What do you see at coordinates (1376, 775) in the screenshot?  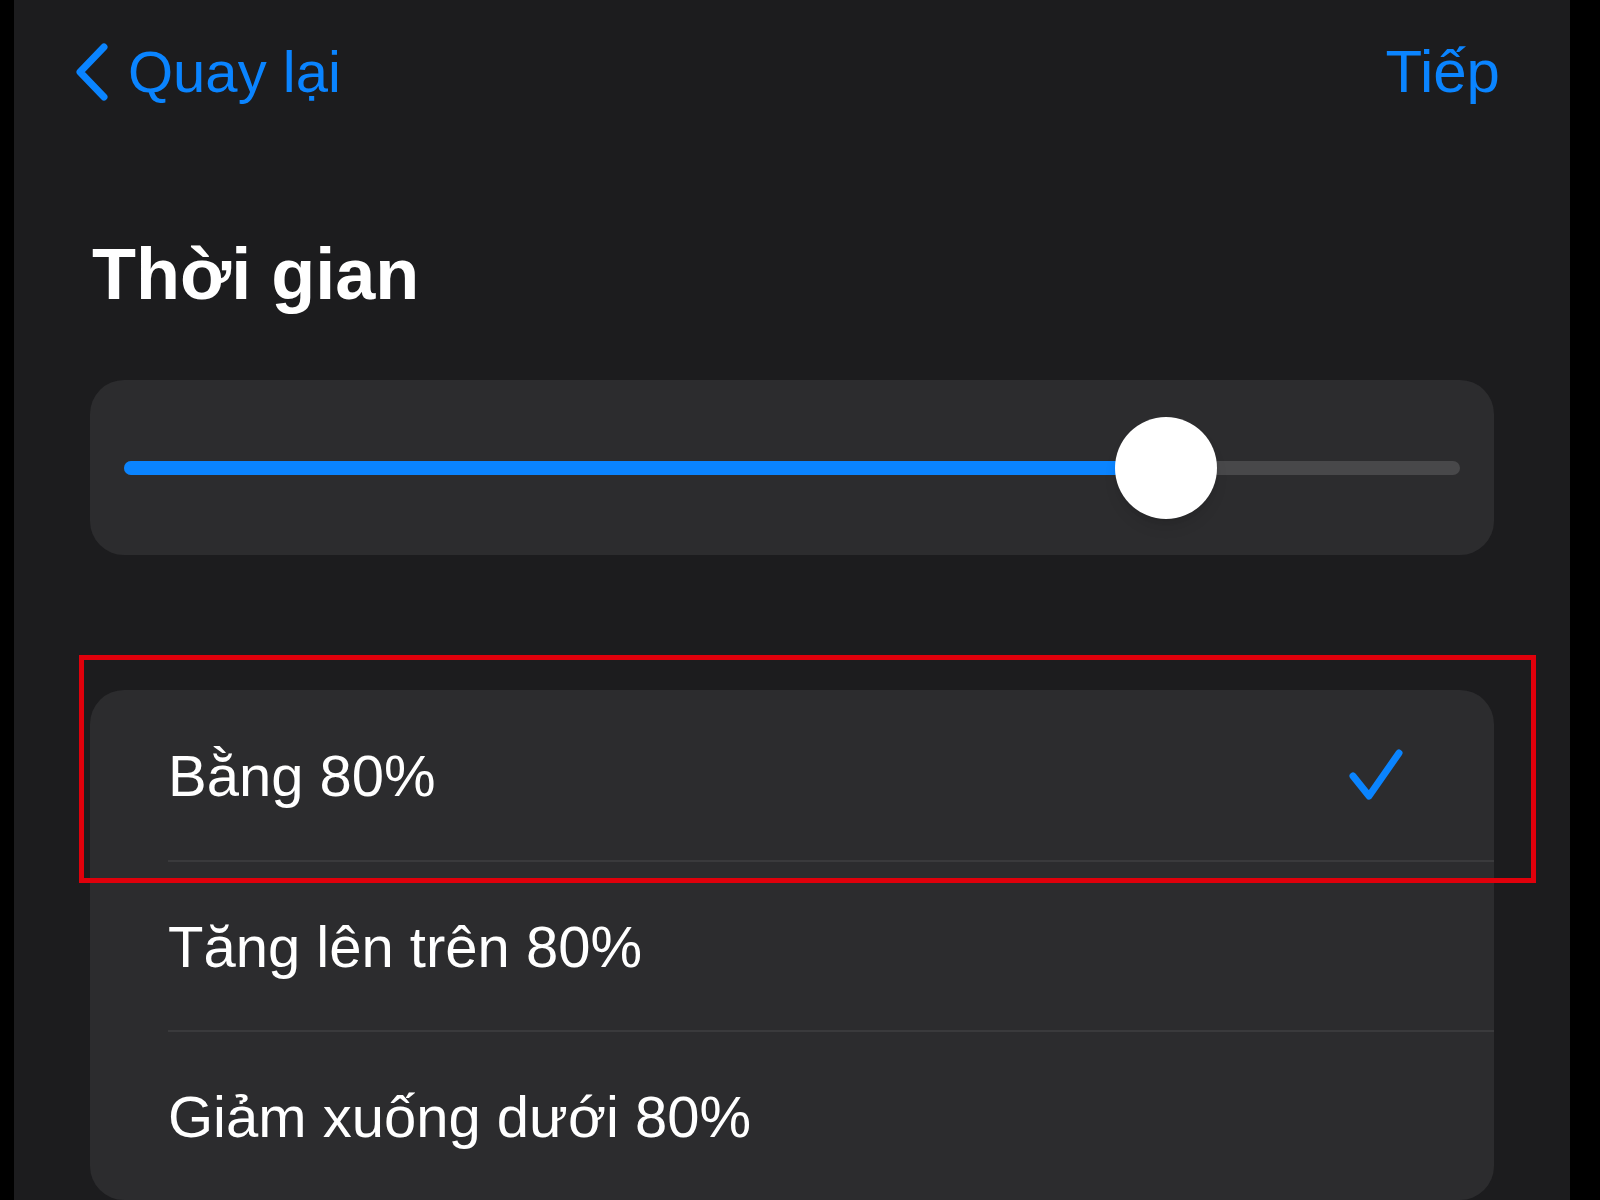 I see `checkmark-icon` at bounding box center [1376, 775].